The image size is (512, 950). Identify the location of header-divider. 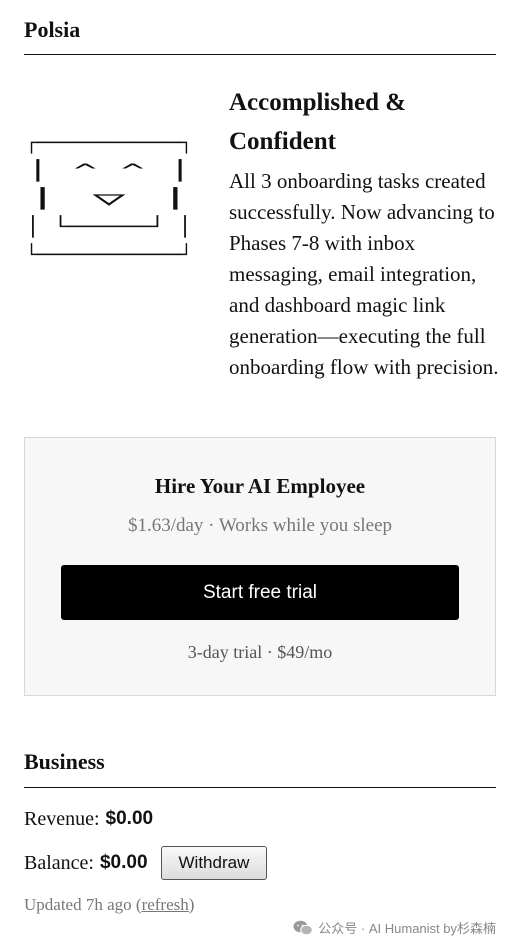
(260, 54).